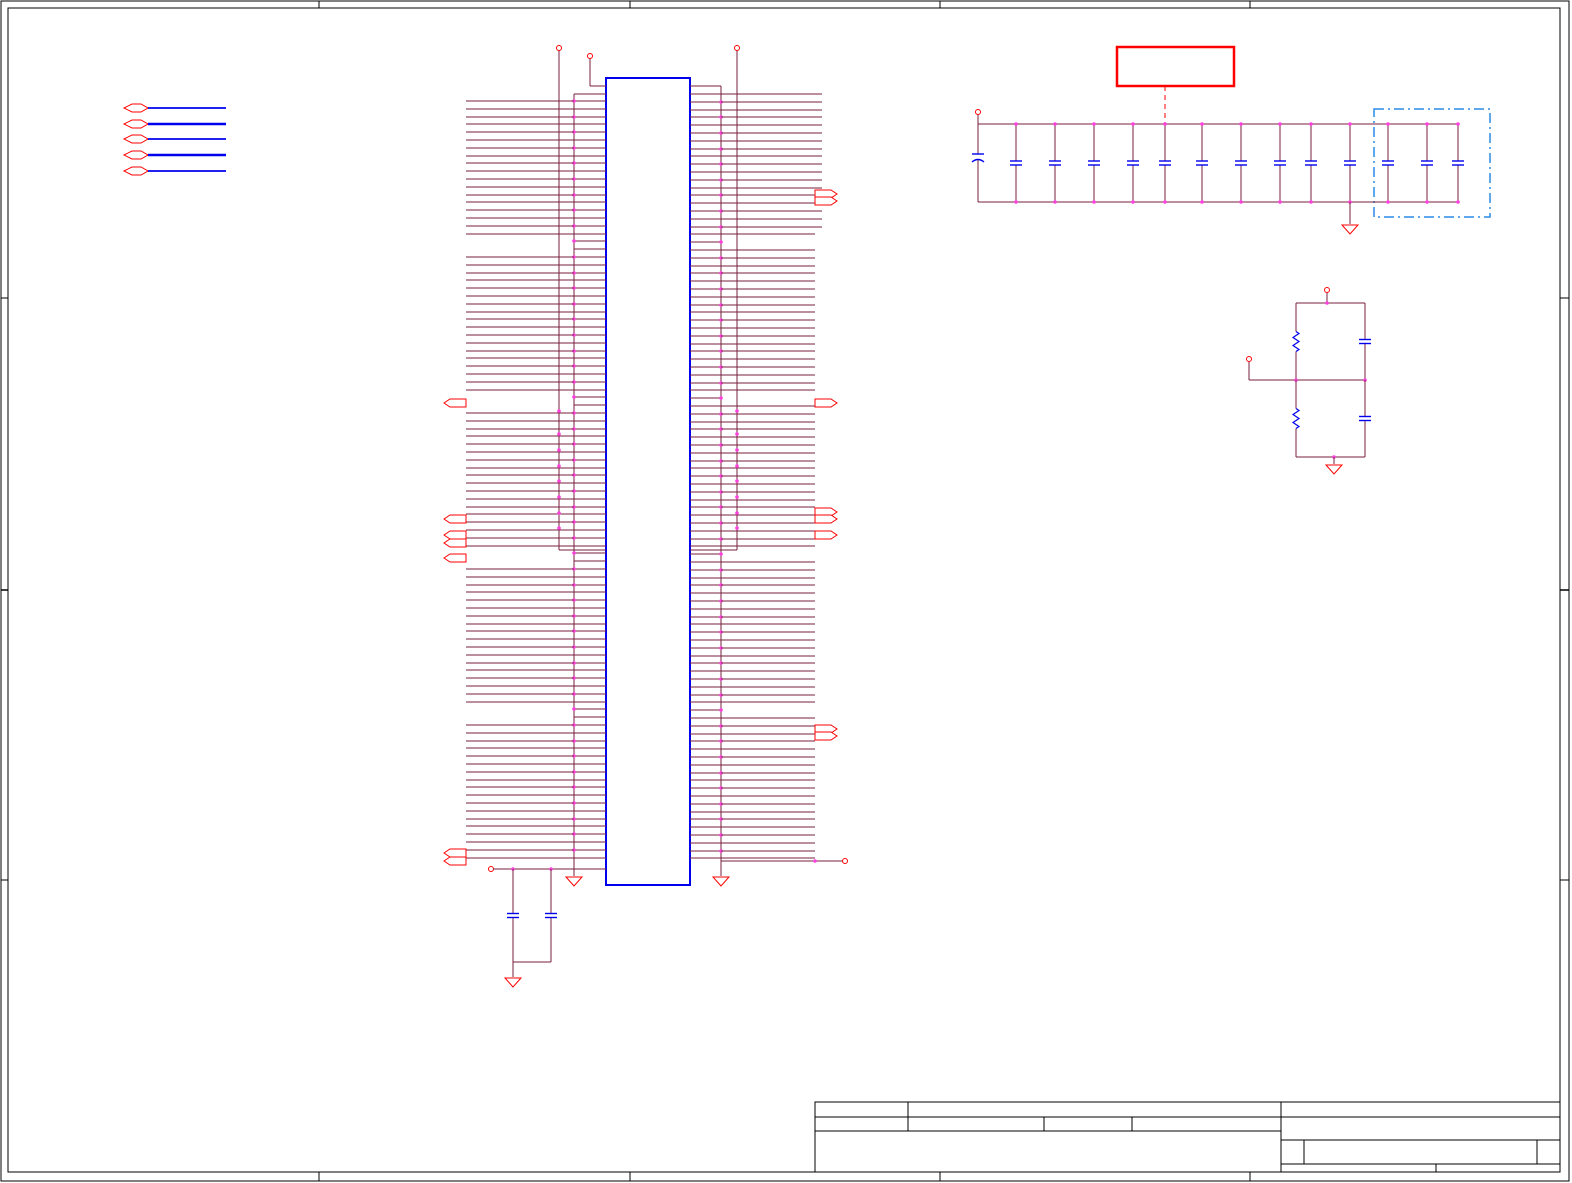 Image resolution: width=1572 pixels, height=1183 pixels. I want to click on bus-legend, so click(174, 139).